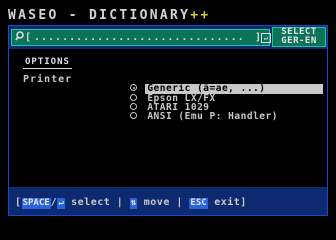 The width and height of the screenshot is (336, 240). What do you see at coordinates (212, 116) in the screenshot?
I see `printer-option-label: ANSI (Emu P: Handler)` at bounding box center [212, 116].